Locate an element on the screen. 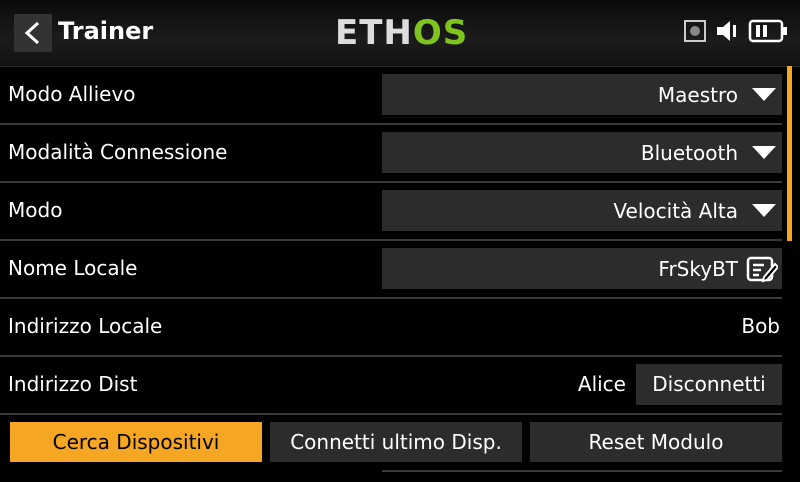 The image size is (800, 482). remote-address-value: Alice is located at coordinates (601, 384).